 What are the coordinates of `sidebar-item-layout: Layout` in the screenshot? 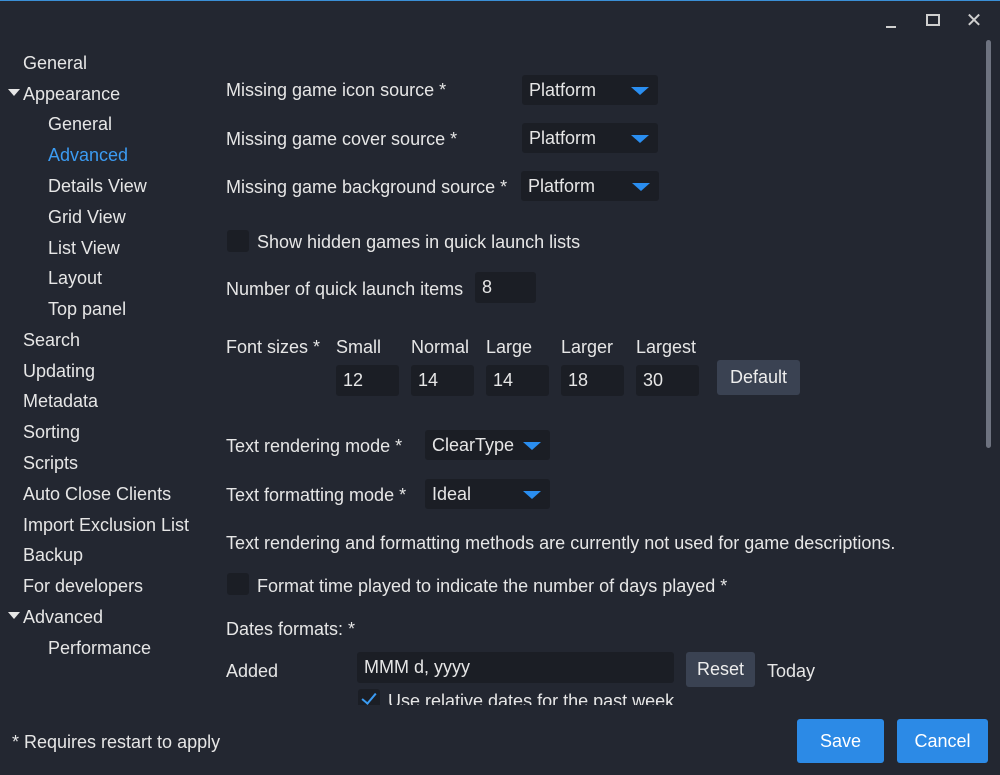 It's located at (75, 278).